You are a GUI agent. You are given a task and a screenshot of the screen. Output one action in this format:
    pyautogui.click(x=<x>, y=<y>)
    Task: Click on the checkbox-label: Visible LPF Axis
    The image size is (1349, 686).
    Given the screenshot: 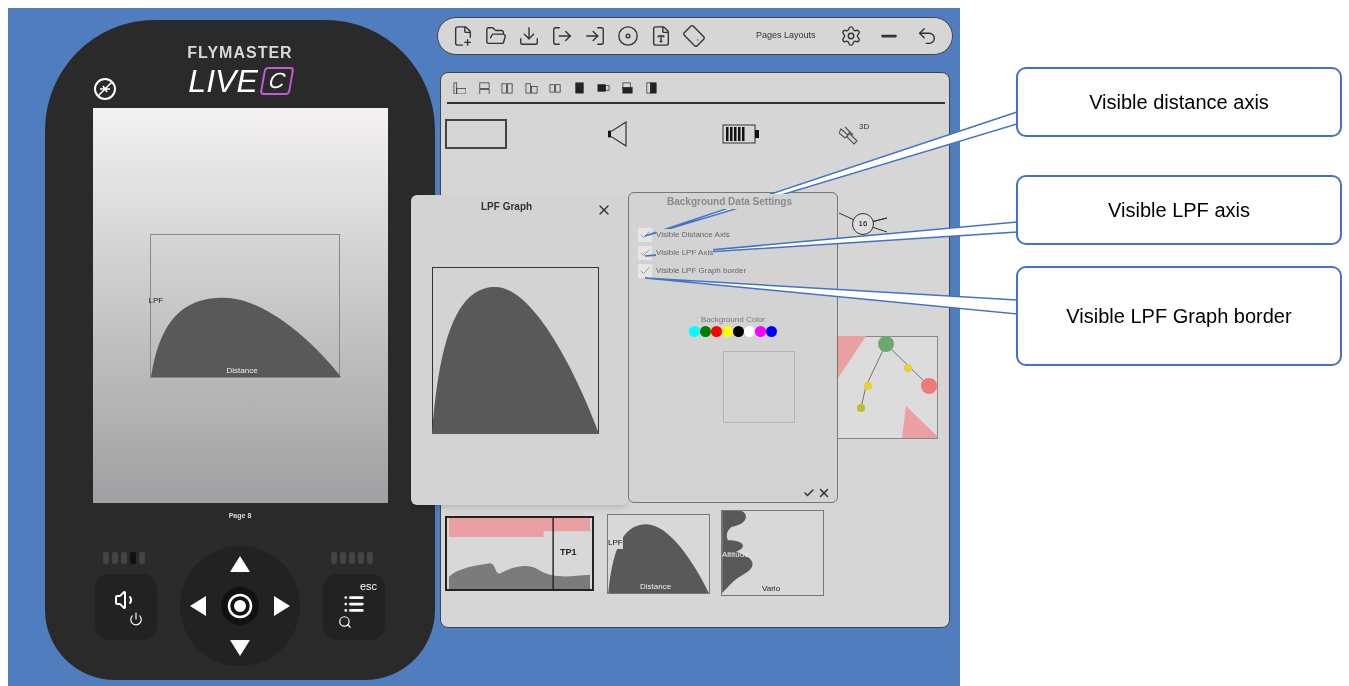 What is the action you would take?
    pyautogui.click(x=685, y=253)
    